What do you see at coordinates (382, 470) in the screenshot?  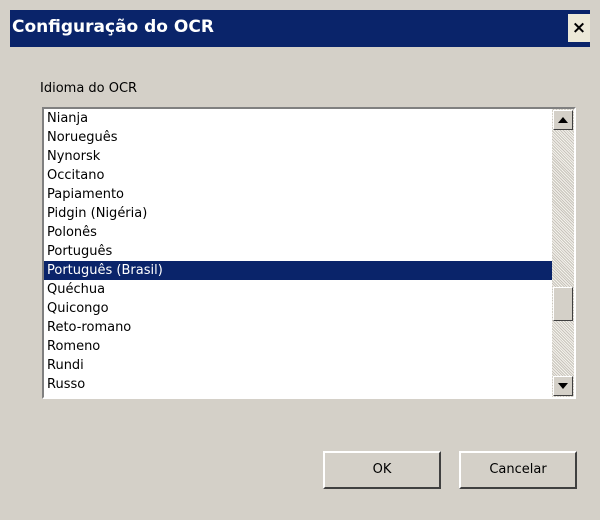 I see `ok-button: OK` at bounding box center [382, 470].